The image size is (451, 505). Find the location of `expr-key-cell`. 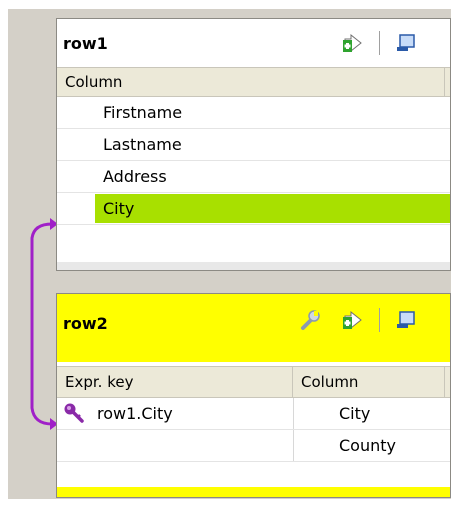

expr-key-cell is located at coordinates (175, 445).